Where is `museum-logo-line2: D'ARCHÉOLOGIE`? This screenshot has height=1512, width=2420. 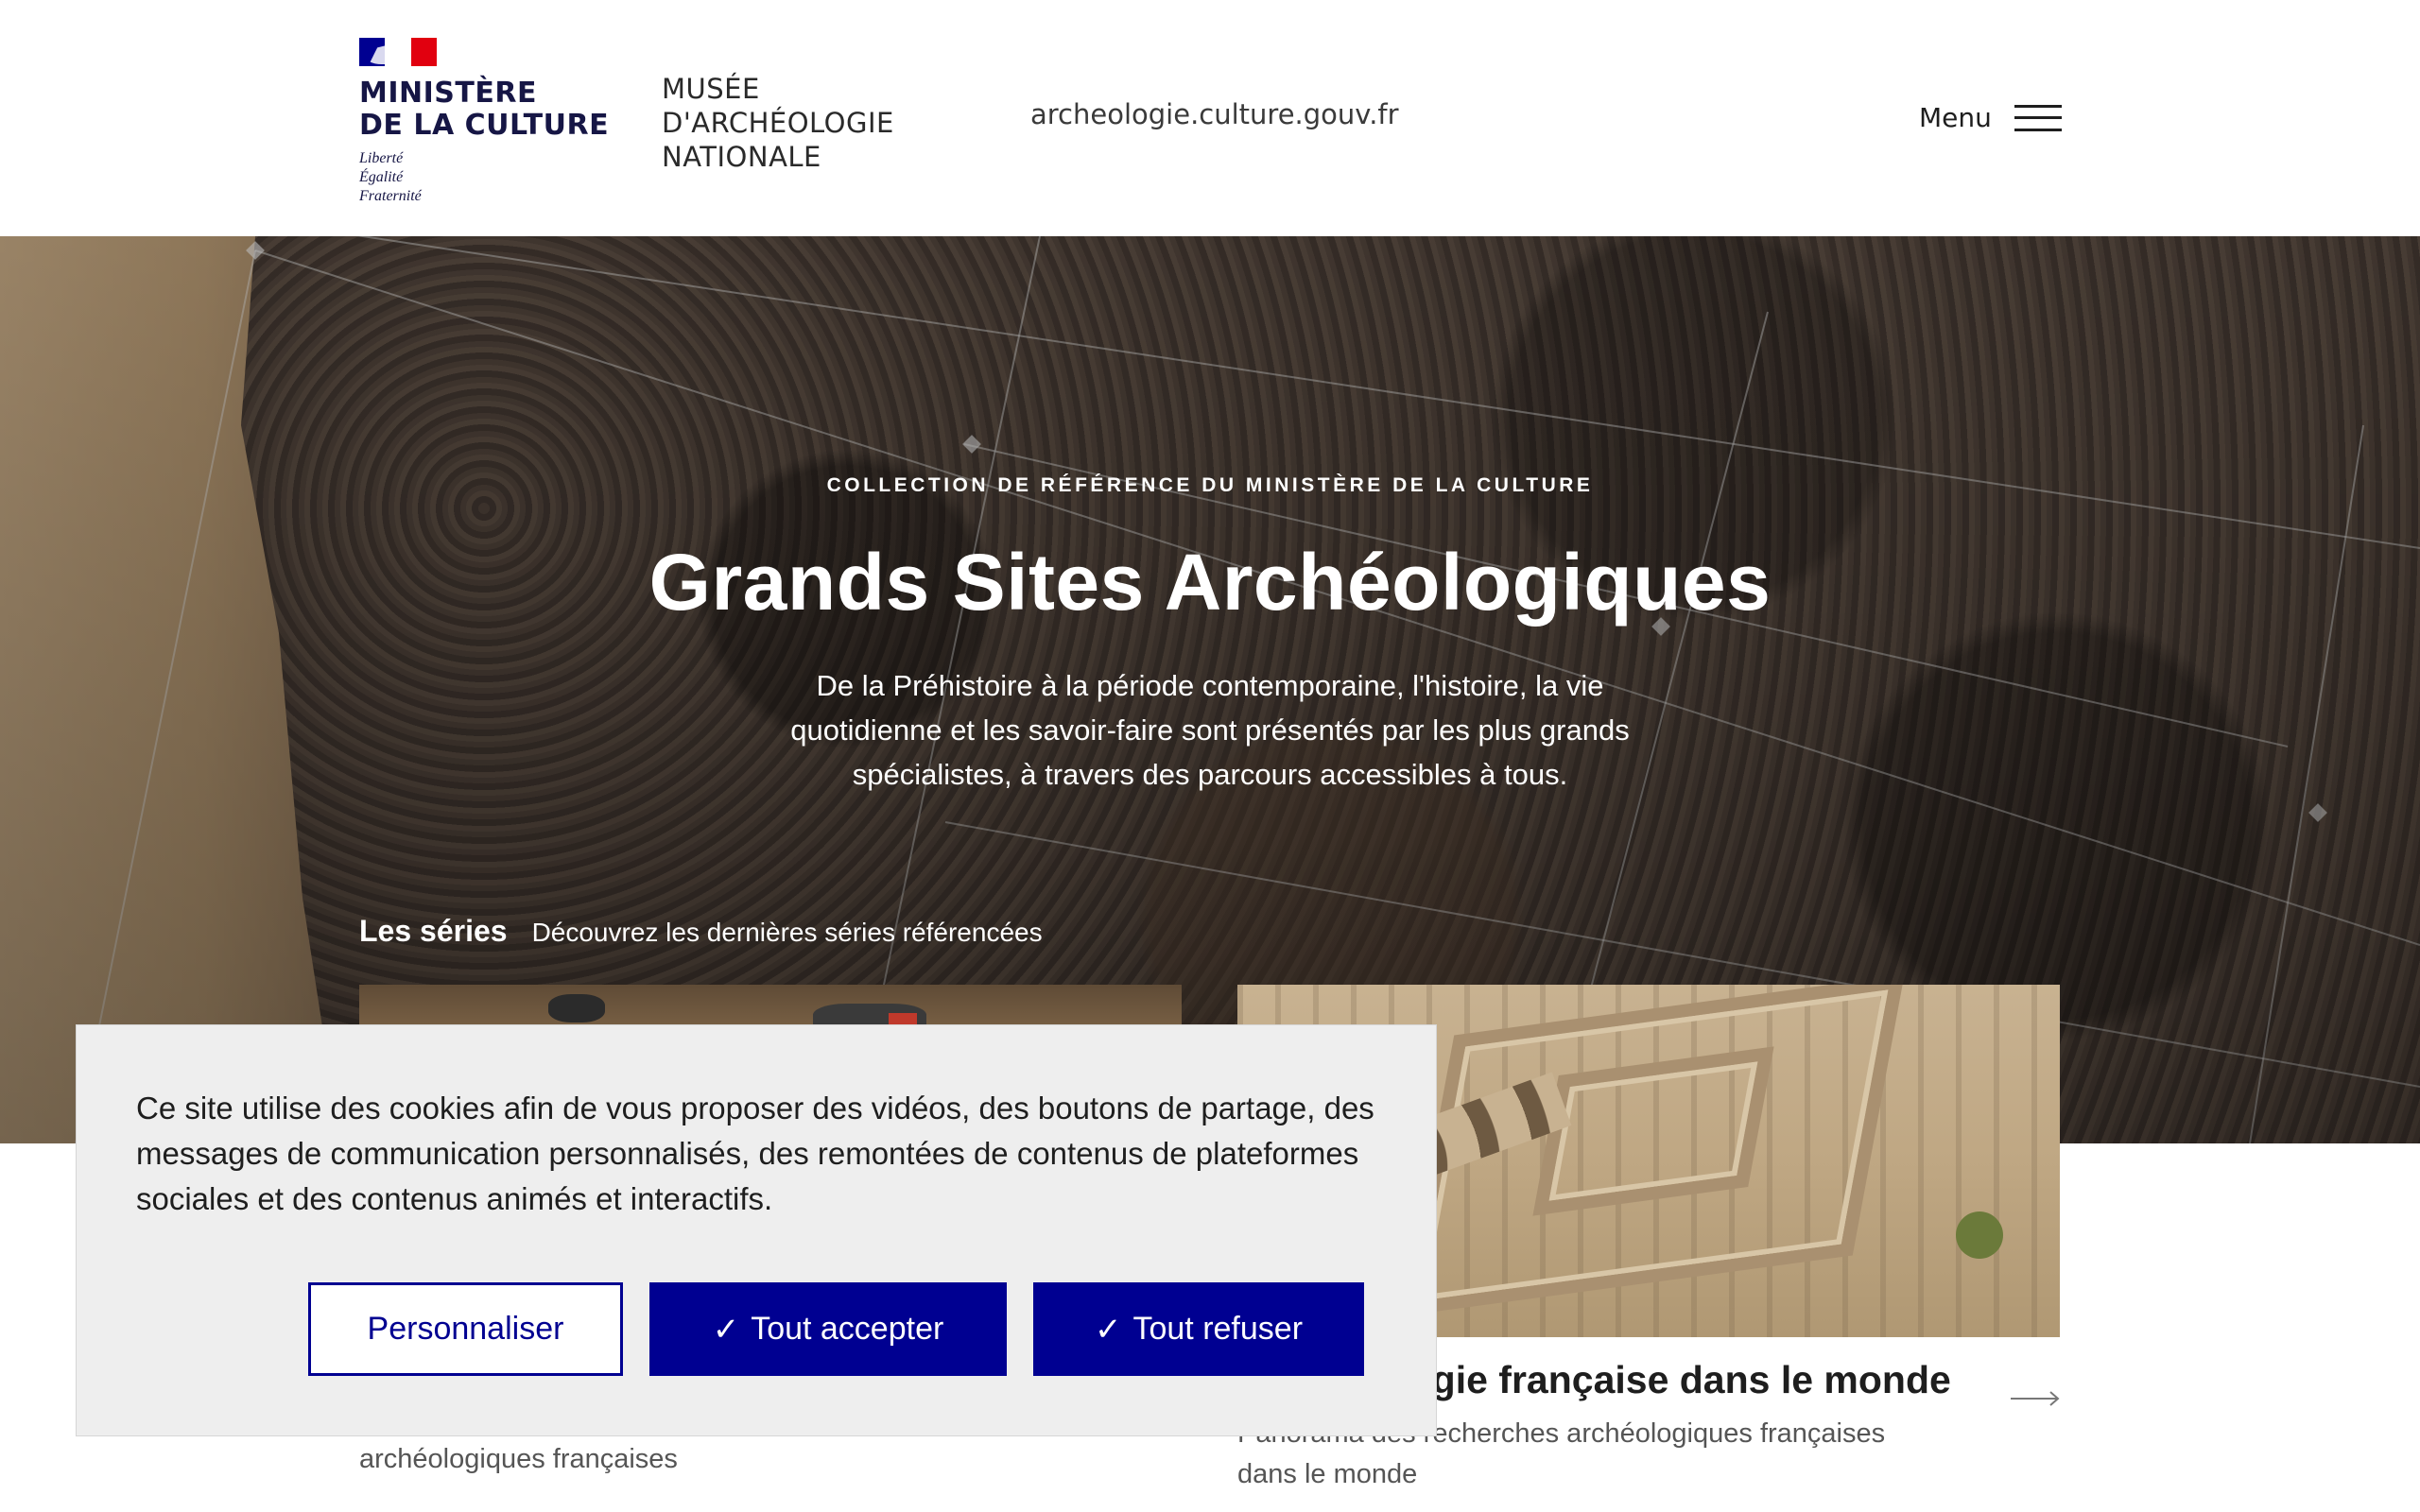 museum-logo-line2: D'ARCHÉOLOGIE is located at coordinates (778, 123).